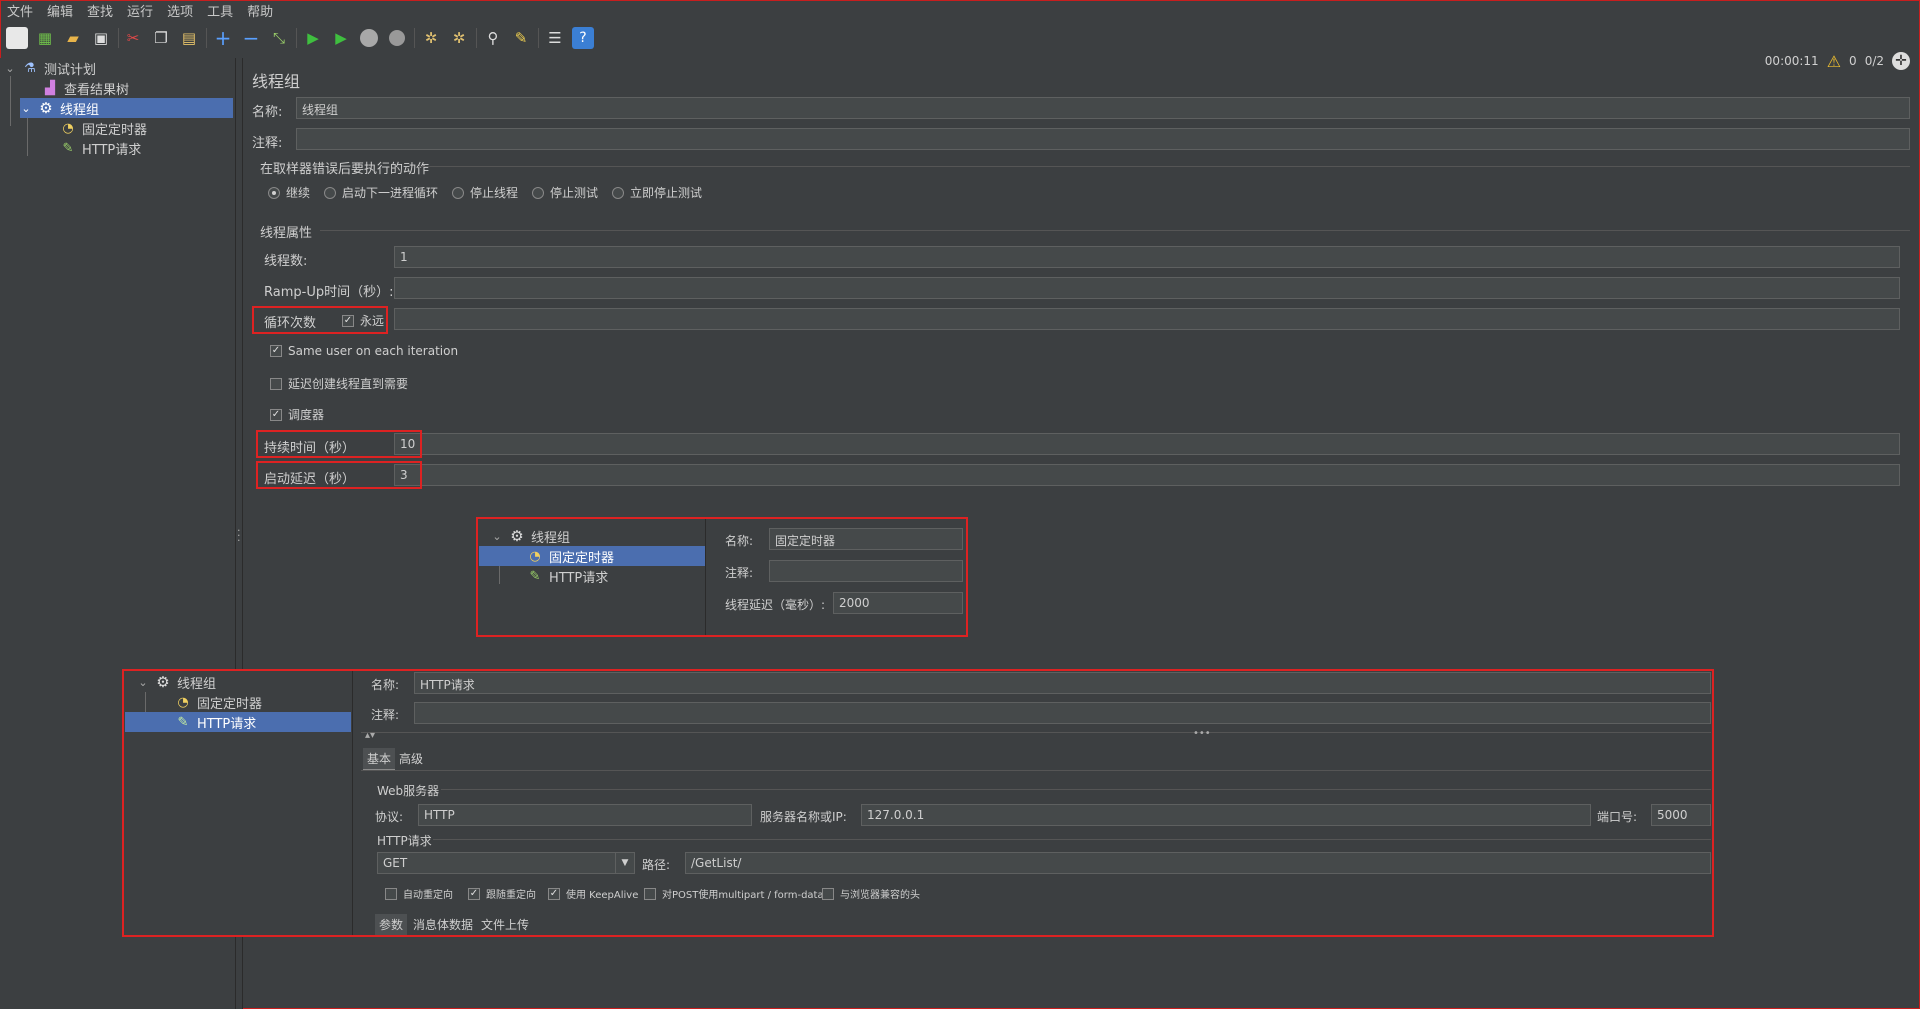 The width and height of the screenshot is (1920, 1009). I want to click on name-field: HTTP请求, so click(1062, 683).